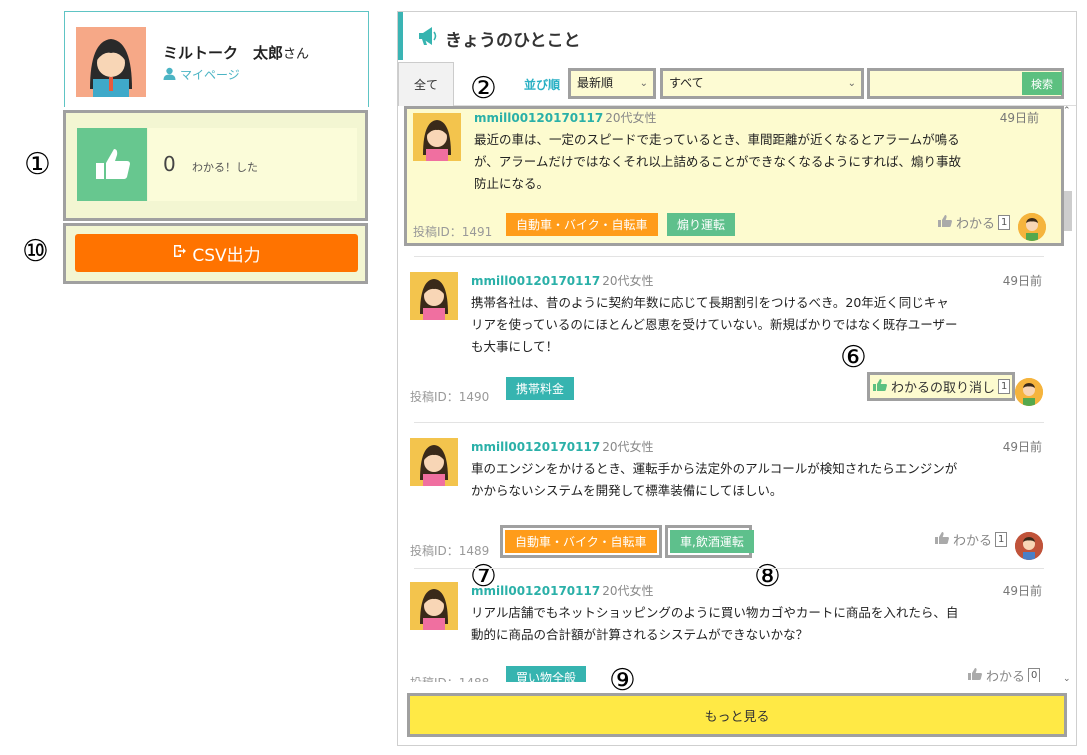 This screenshot has height=755, width=1087. What do you see at coordinates (210, 74) in the screenshot?
I see `mypage-label: マイページ` at bounding box center [210, 74].